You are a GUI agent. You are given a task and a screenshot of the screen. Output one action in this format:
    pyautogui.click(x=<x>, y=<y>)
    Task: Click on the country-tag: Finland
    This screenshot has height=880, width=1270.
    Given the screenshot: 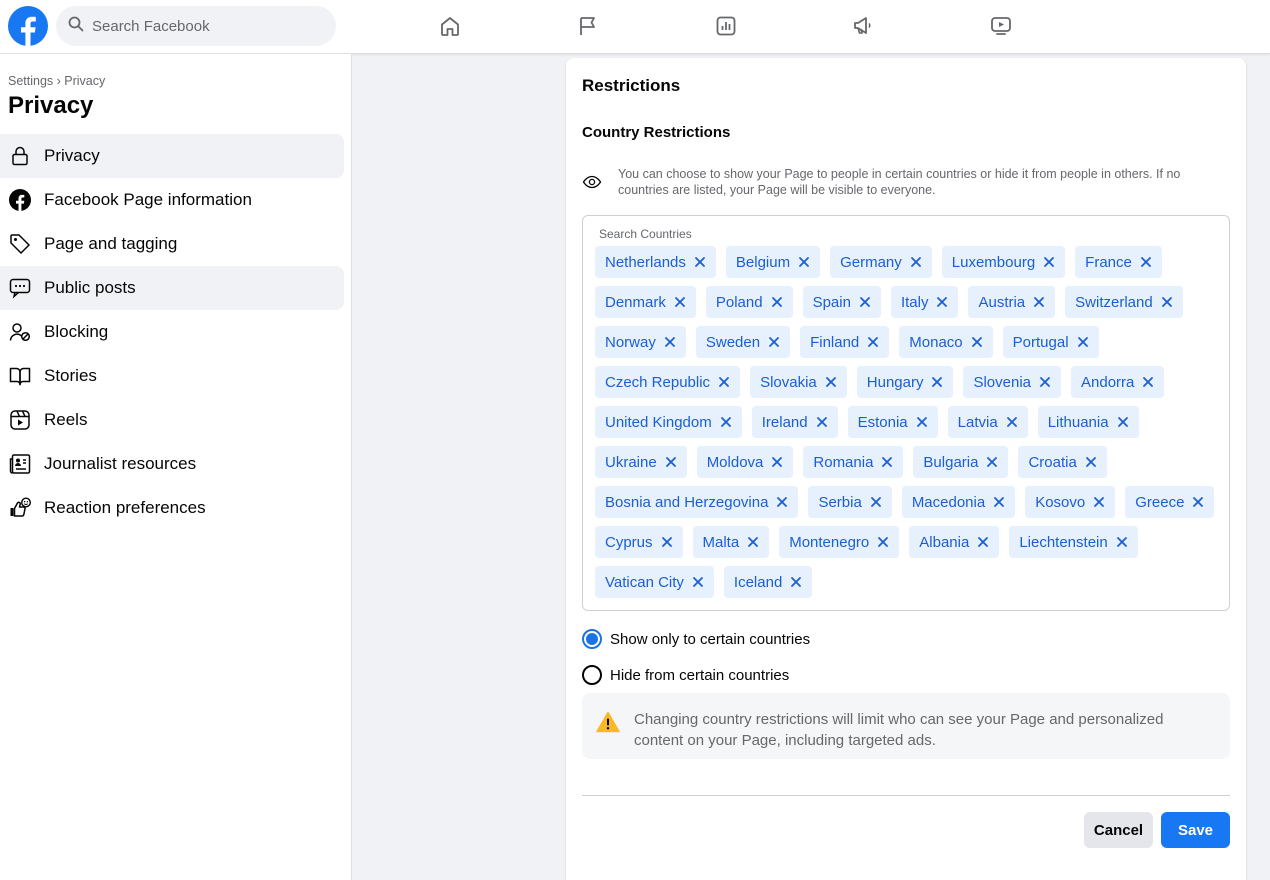 What is the action you would take?
    pyautogui.click(x=845, y=342)
    